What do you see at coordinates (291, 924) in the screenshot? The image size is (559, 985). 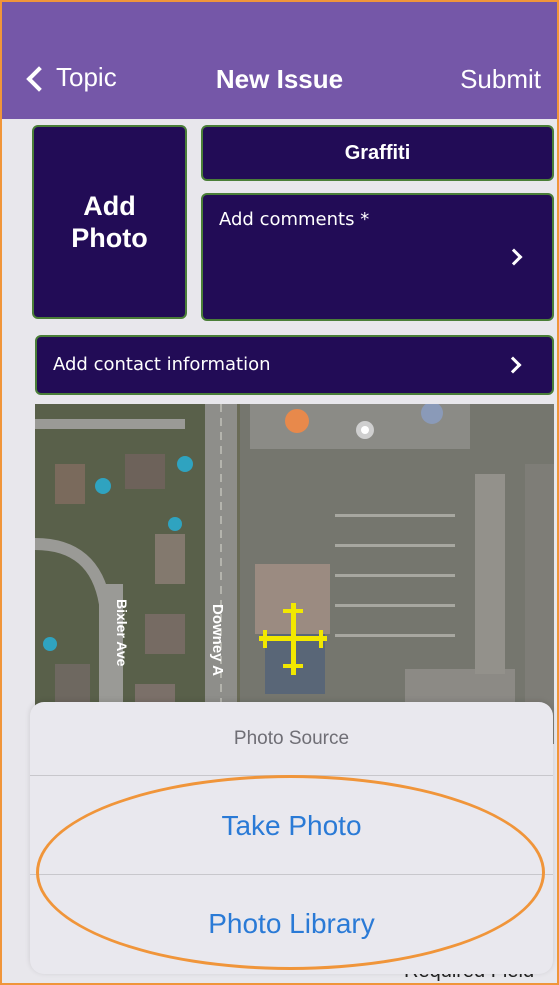 I see `photo-library-button: Photo Library` at bounding box center [291, 924].